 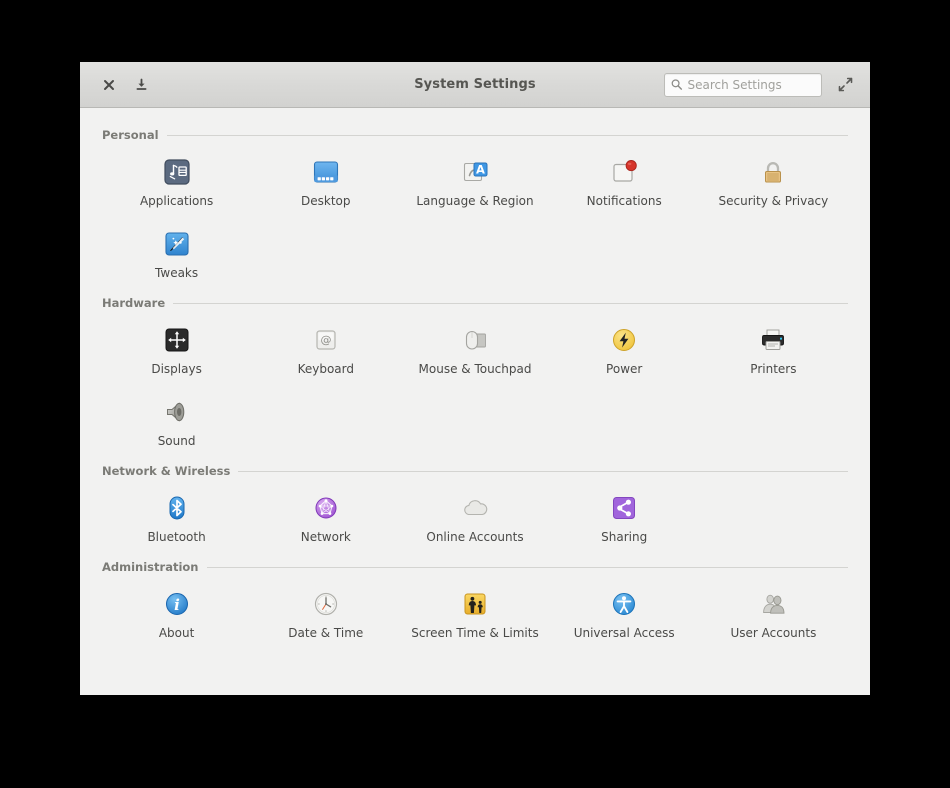 I want to click on settings-tile-displays: Displays, so click(x=176, y=349).